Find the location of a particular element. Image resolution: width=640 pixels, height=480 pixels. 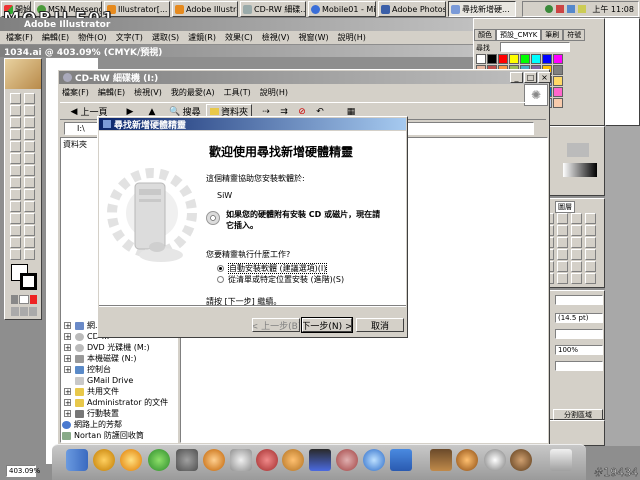

wizard-next-button: 下一步(N) > is located at coordinates (327, 325).